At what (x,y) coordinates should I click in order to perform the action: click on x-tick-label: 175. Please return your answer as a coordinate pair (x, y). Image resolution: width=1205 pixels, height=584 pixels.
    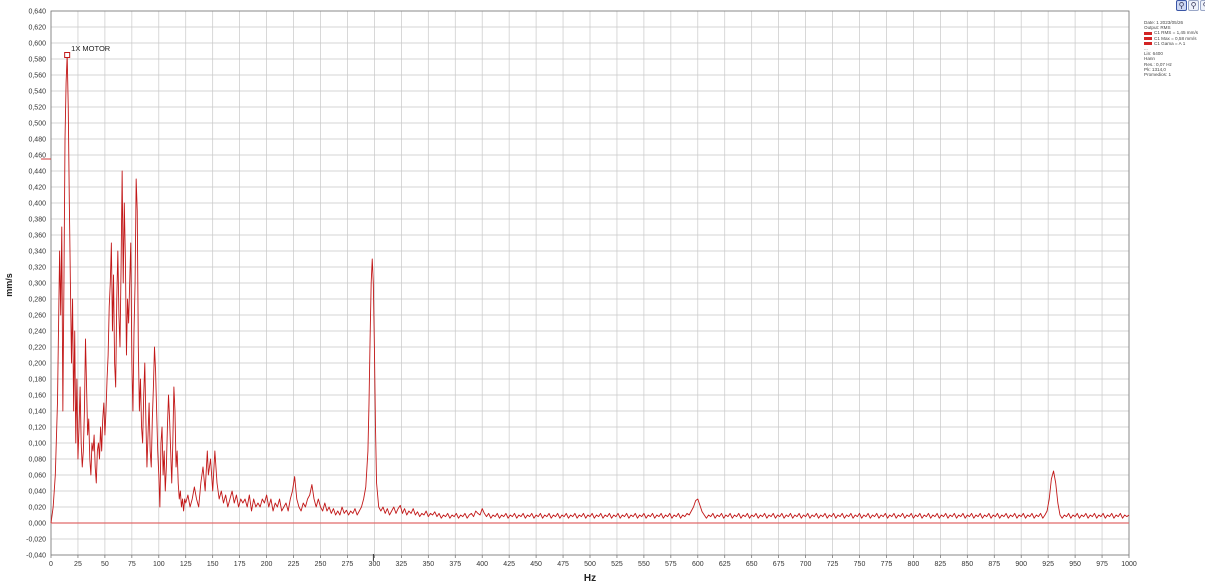
    Looking at the image, I should click on (240, 564).